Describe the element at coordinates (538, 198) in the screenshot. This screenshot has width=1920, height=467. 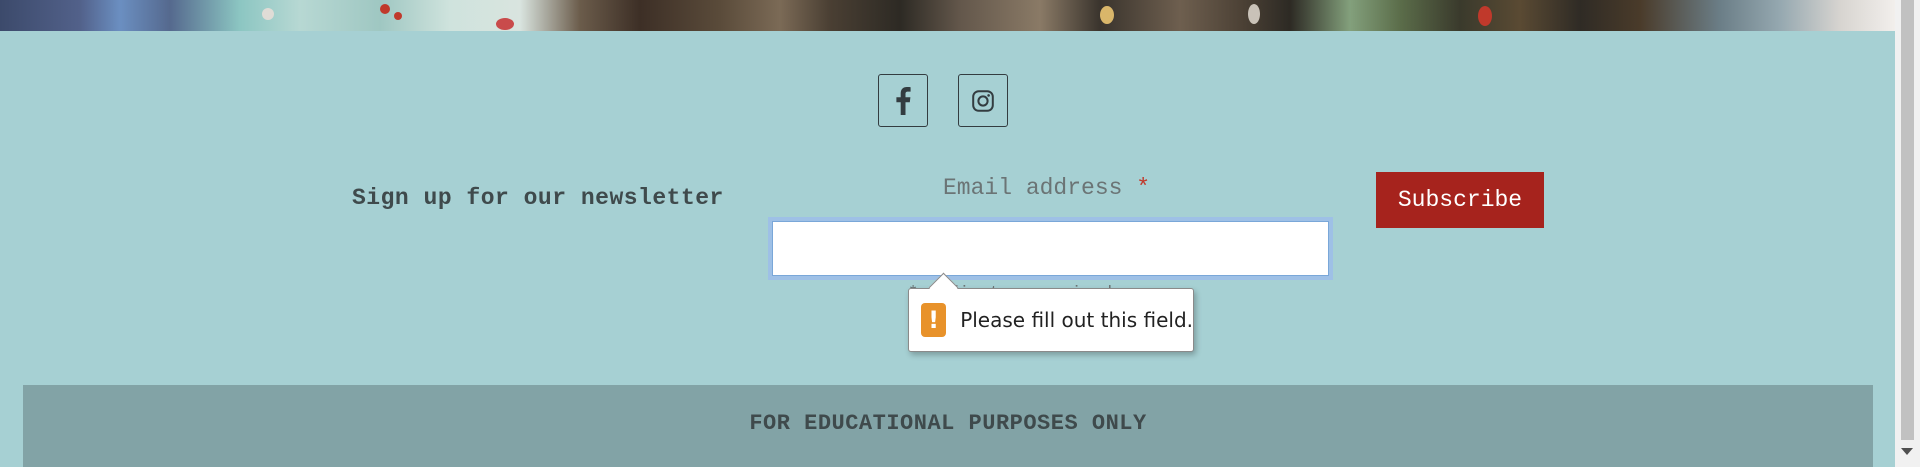
I see `newsletter-heading: Sign up for our newsletter` at that location.